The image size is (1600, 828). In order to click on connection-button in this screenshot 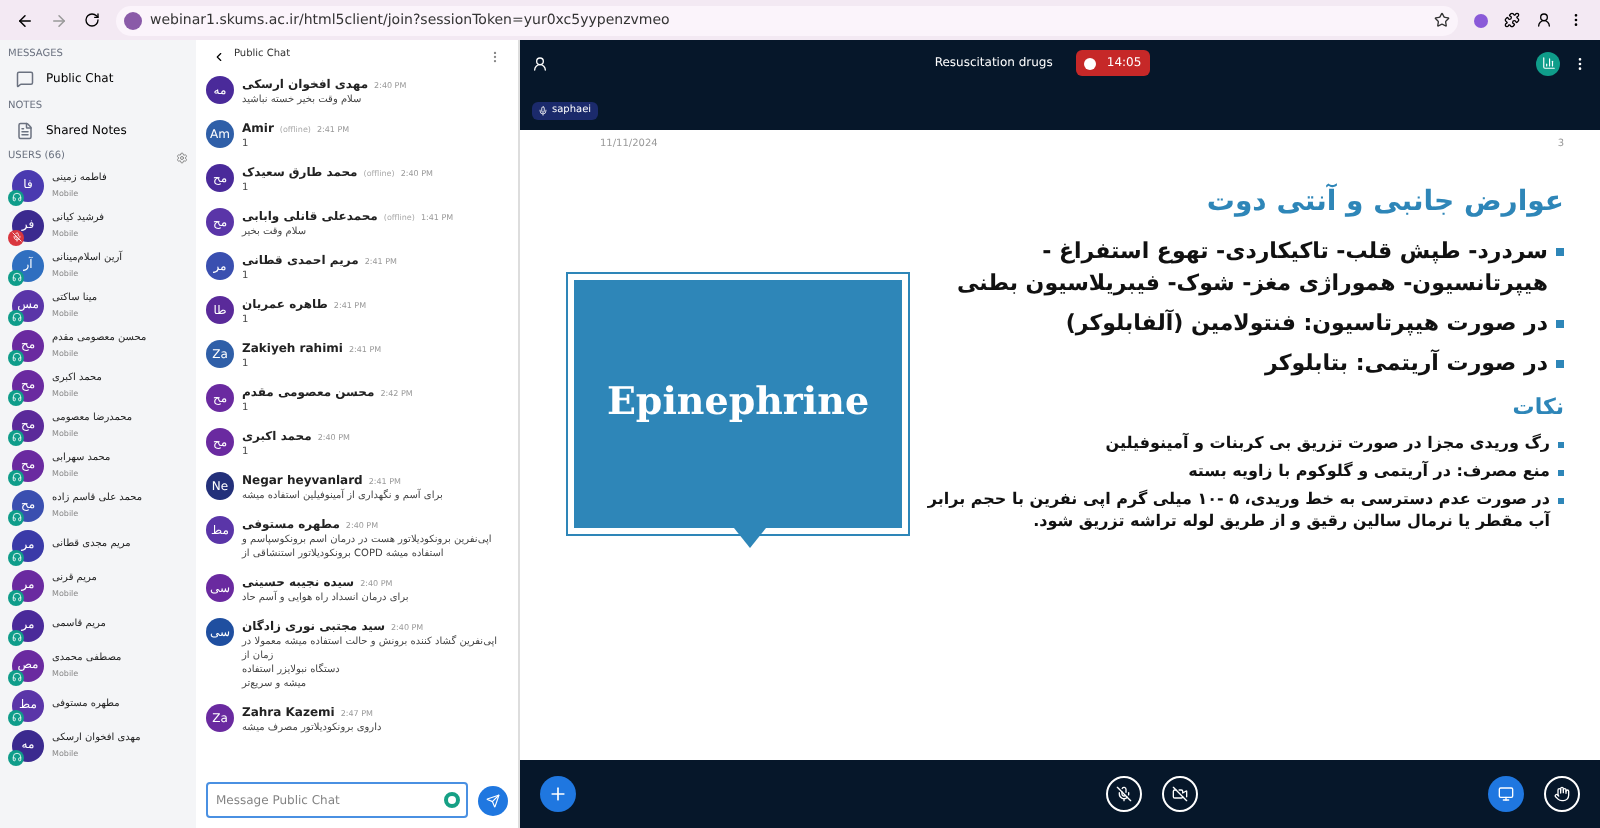, I will do `click(1548, 63)`.